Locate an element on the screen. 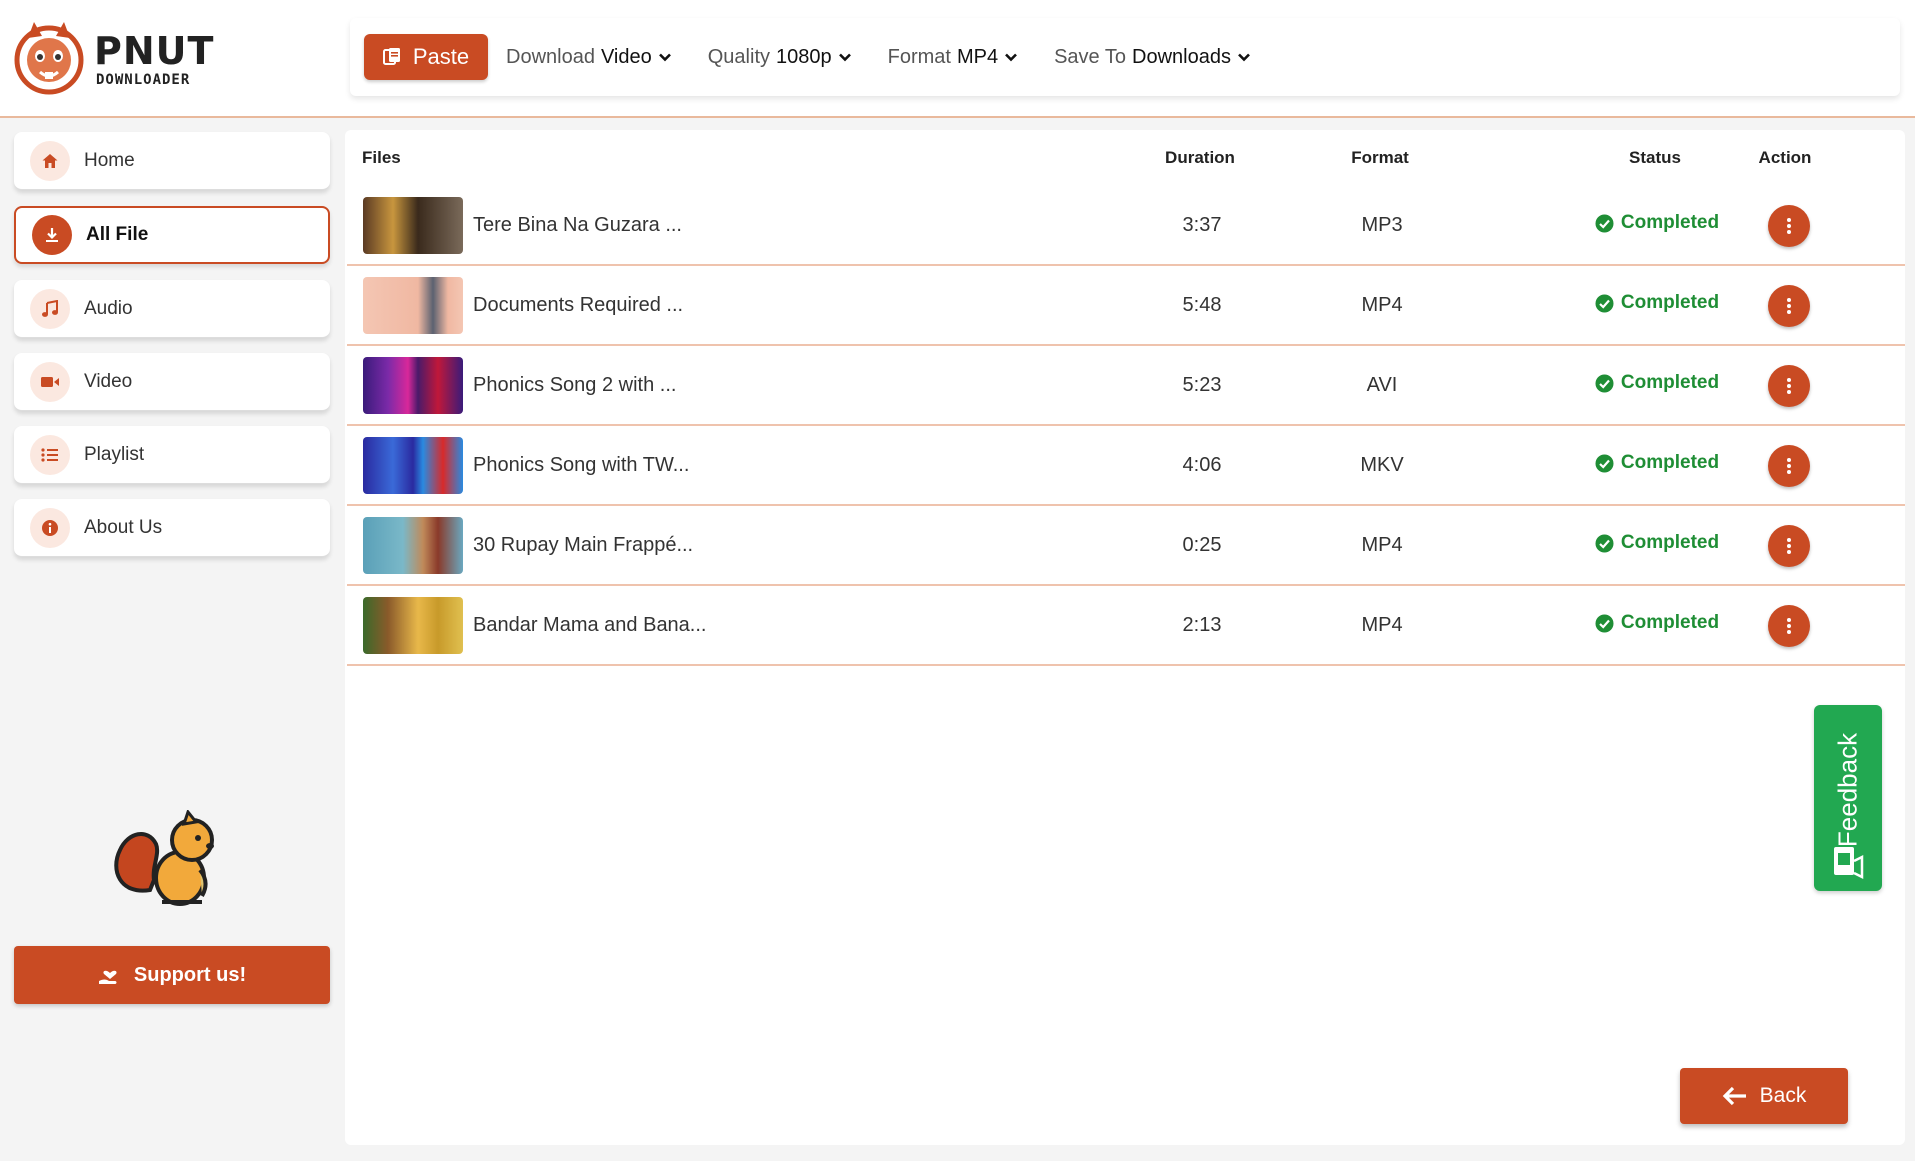  file-format: MP3 is located at coordinates (1382, 225).